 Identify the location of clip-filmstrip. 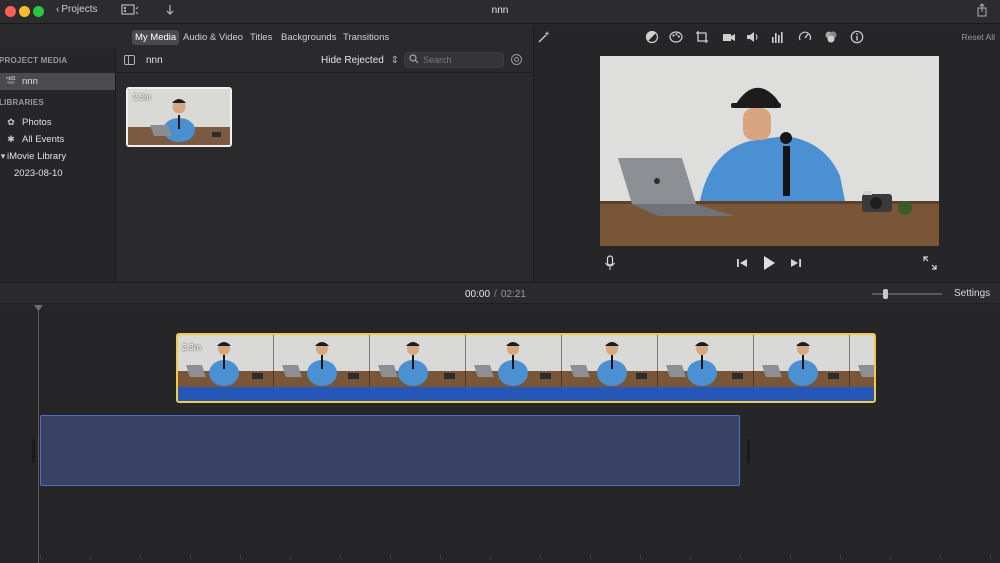
(526, 361).